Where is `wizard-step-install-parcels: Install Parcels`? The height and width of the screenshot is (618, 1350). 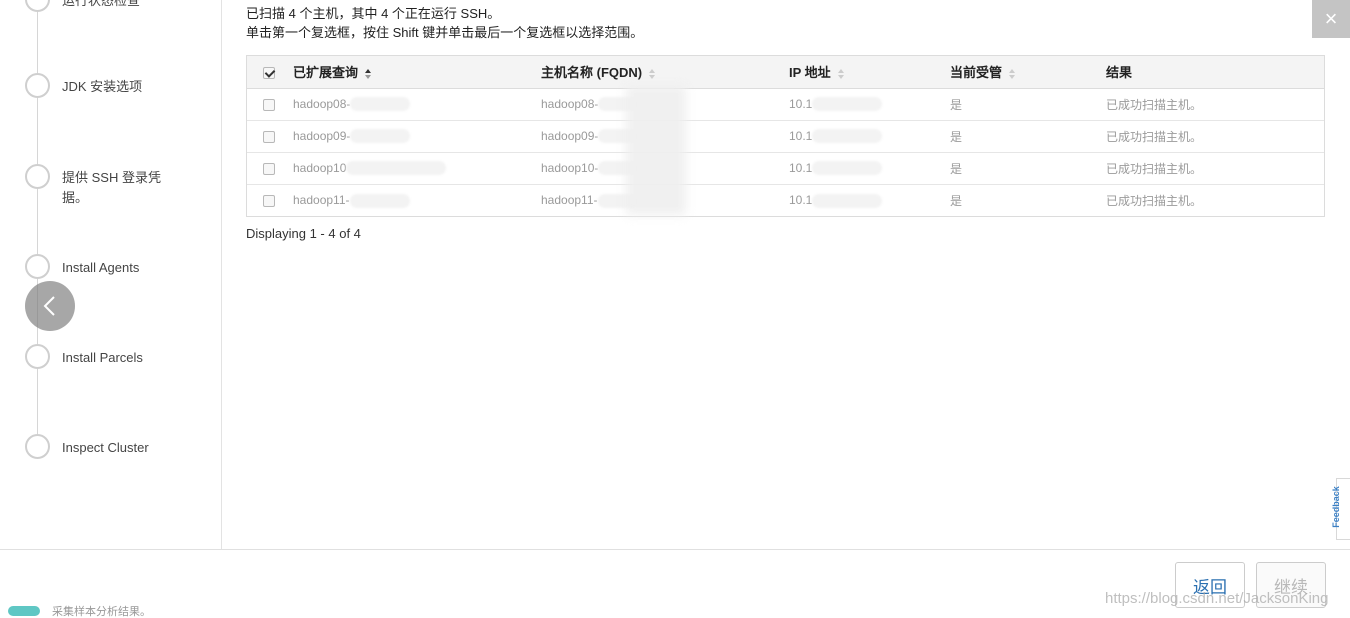 wizard-step-install-parcels: Install Parcels is located at coordinates (98, 356).